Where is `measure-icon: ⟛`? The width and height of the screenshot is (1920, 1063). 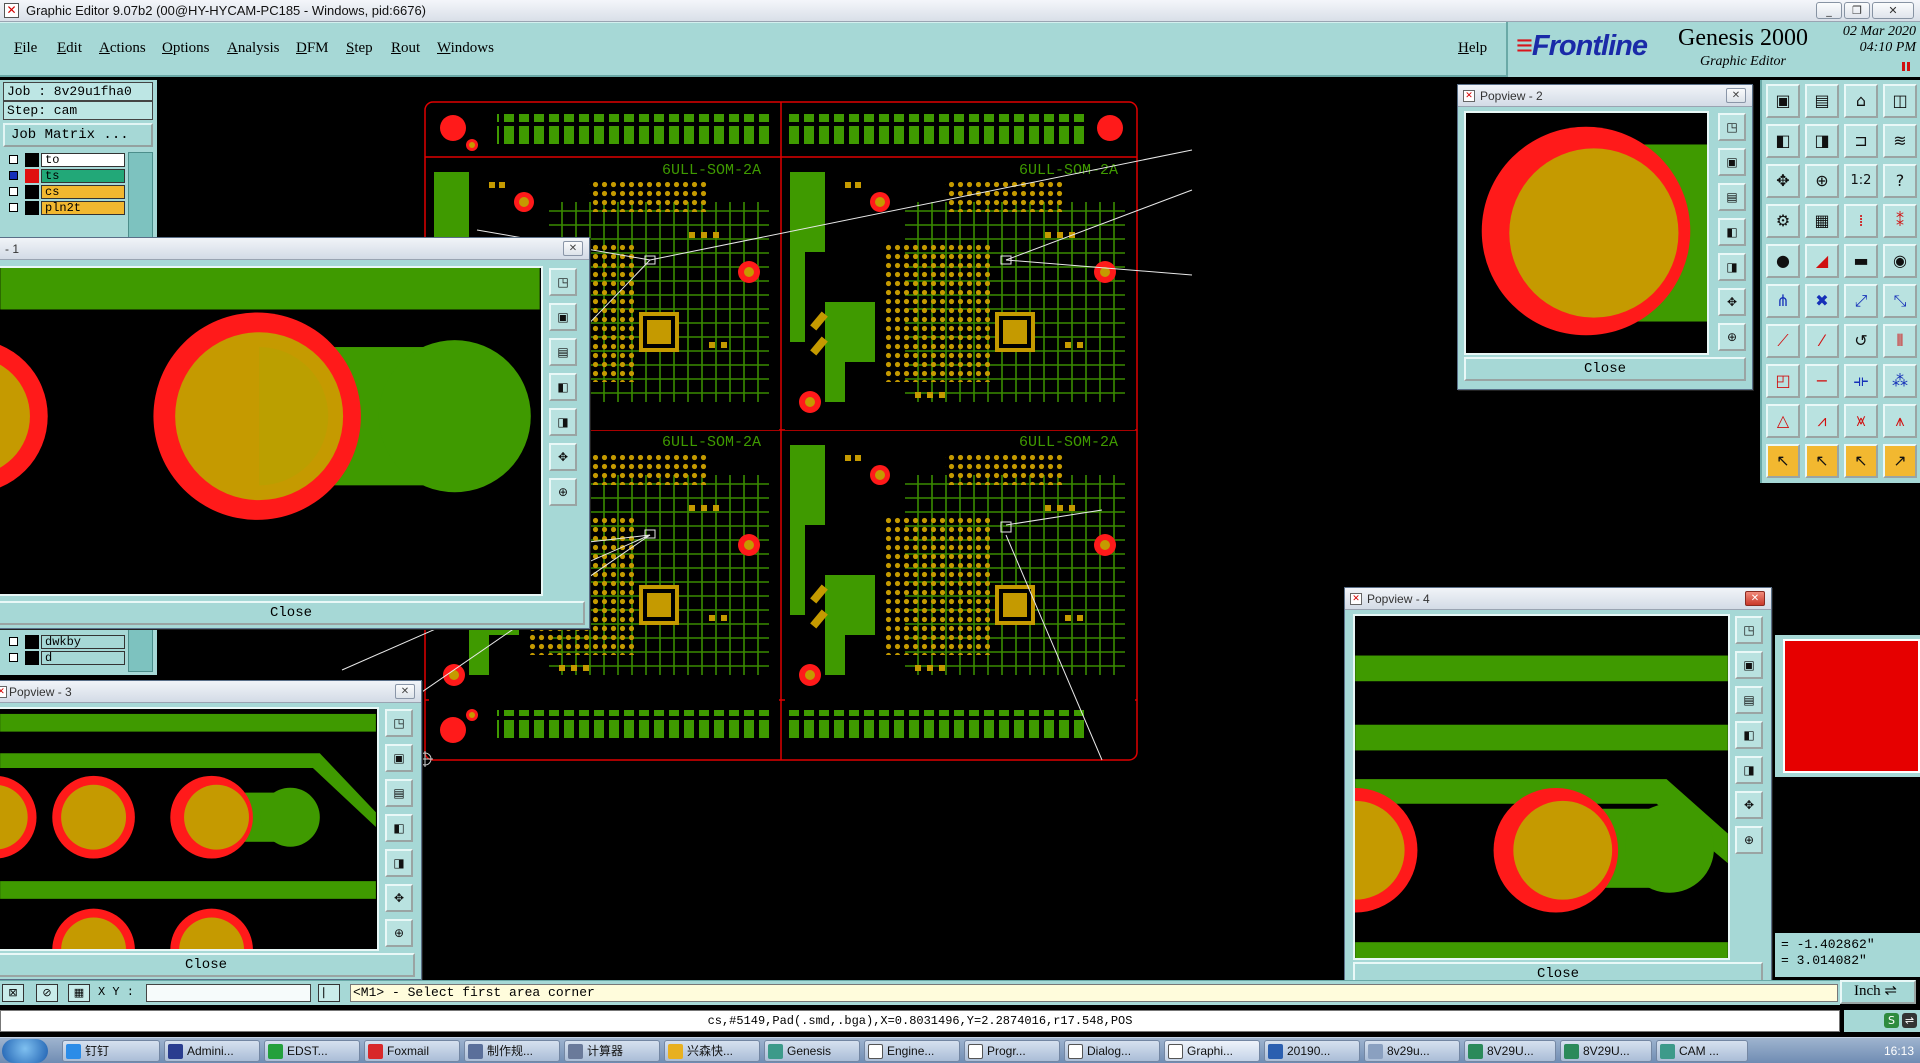 measure-icon: ⟛ is located at coordinates (1861, 381).